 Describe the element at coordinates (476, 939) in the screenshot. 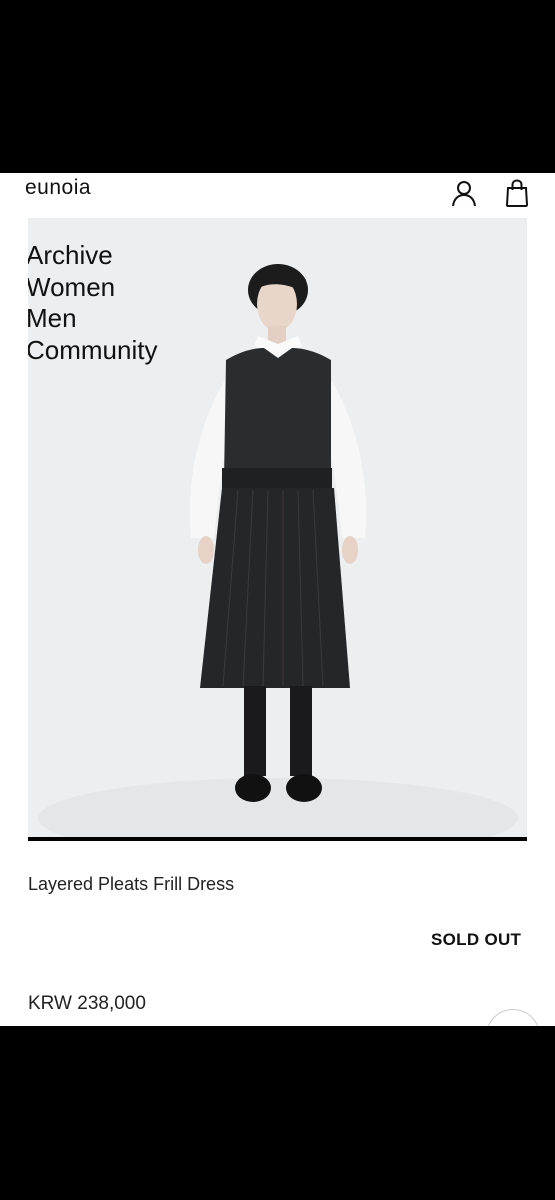

I see `sold-out-badge: SOLD OUT` at that location.